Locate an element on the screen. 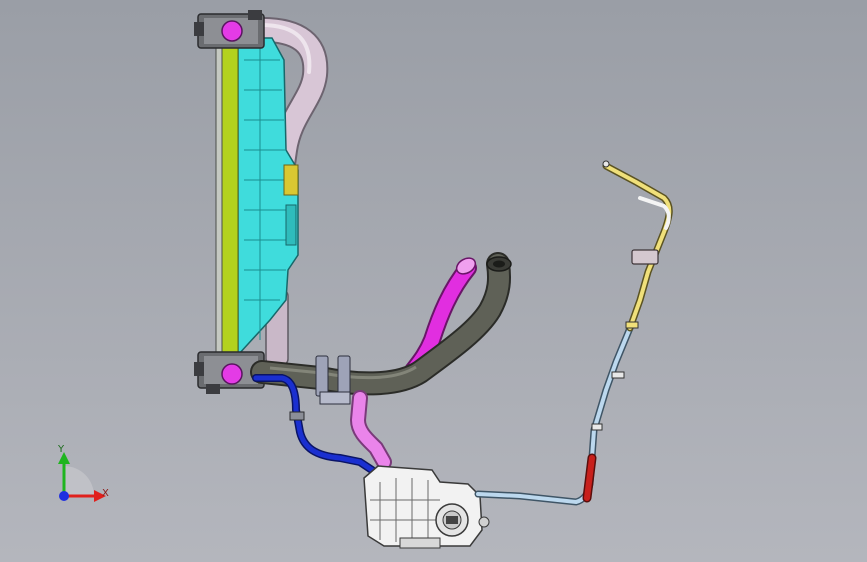 This screenshot has height=562, width=867. orientation-triad: Y X is located at coordinates (83, 473).